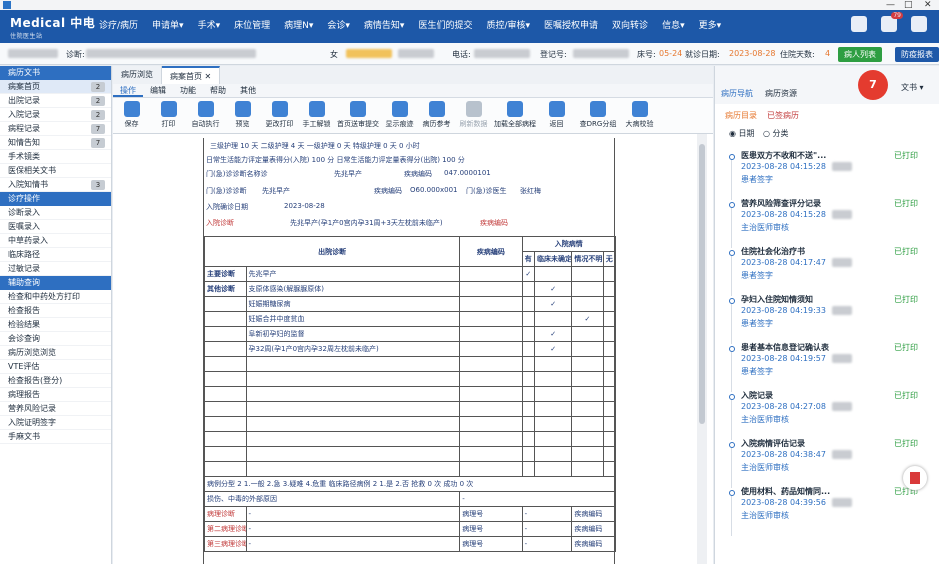 The width and height of the screenshot is (939, 564). What do you see at coordinates (873, 85) in the screenshot?
I see `notification-bubble: 7` at bounding box center [873, 85].